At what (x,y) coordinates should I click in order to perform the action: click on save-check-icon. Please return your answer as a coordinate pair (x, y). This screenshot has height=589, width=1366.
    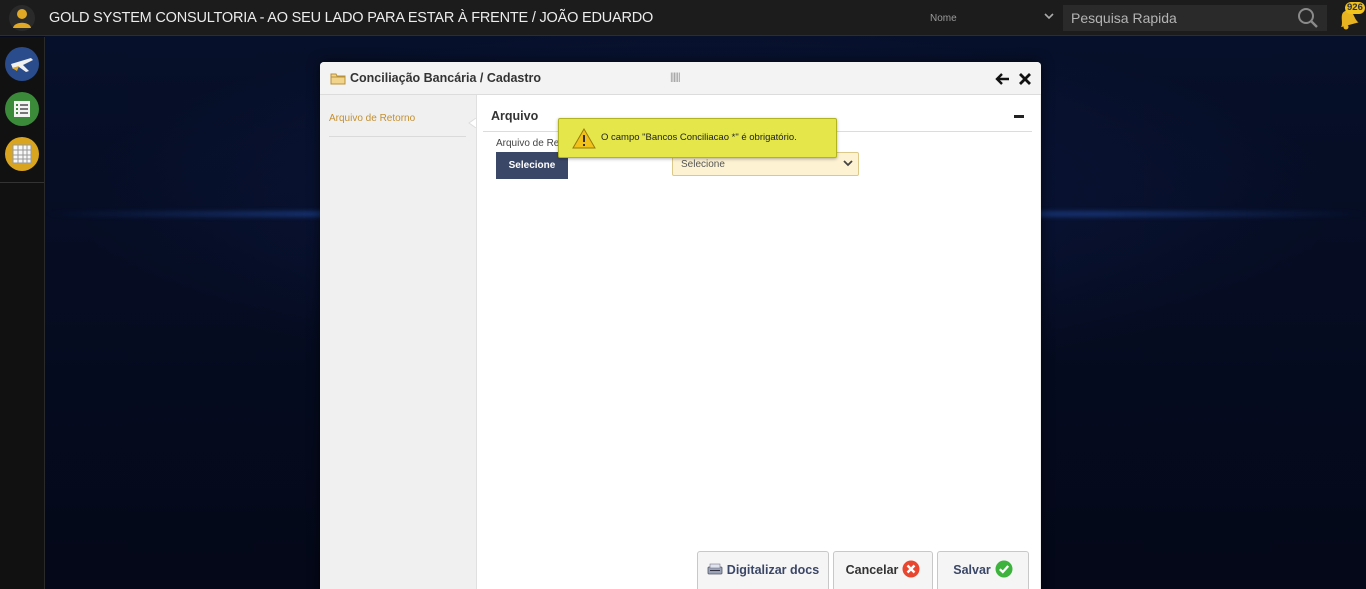
    Looking at the image, I should click on (1004, 570).